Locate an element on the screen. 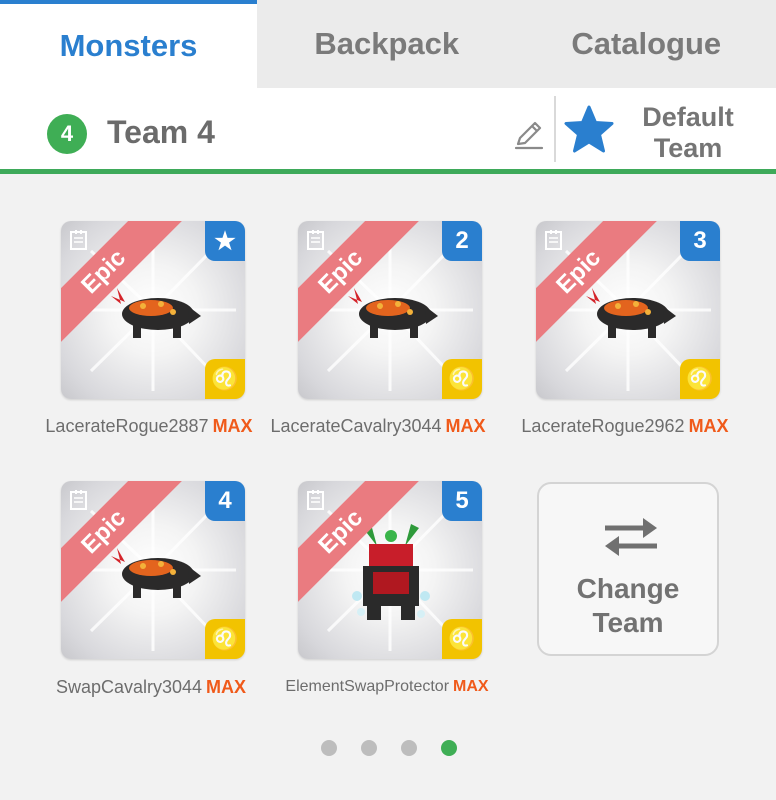 This screenshot has height=800, width=776. change-team-button: Change Team is located at coordinates (628, 569).